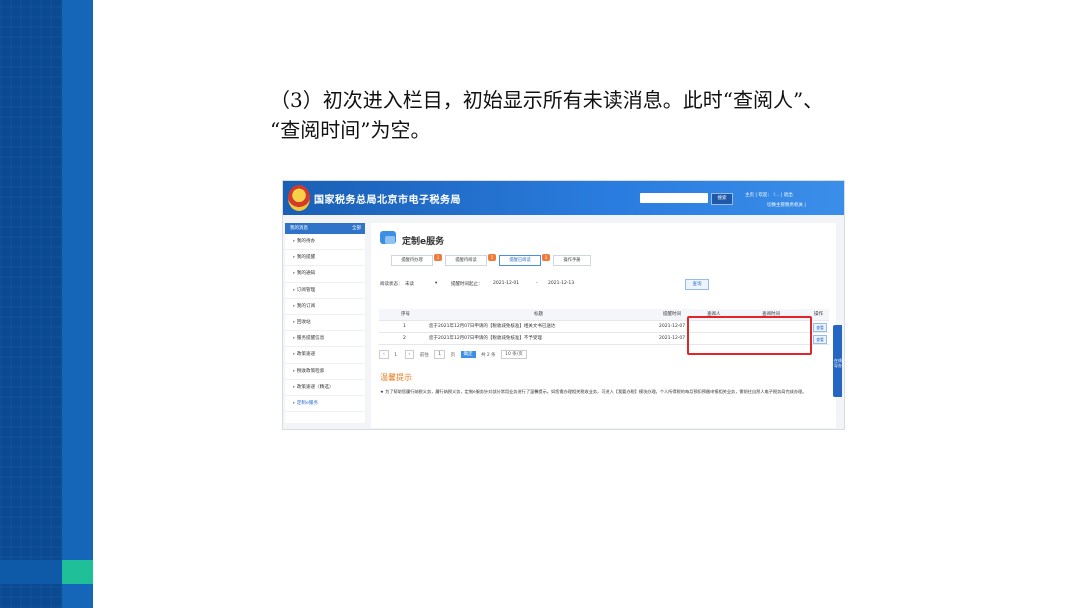  I want to click on current-page: 1, so click(395, 355).